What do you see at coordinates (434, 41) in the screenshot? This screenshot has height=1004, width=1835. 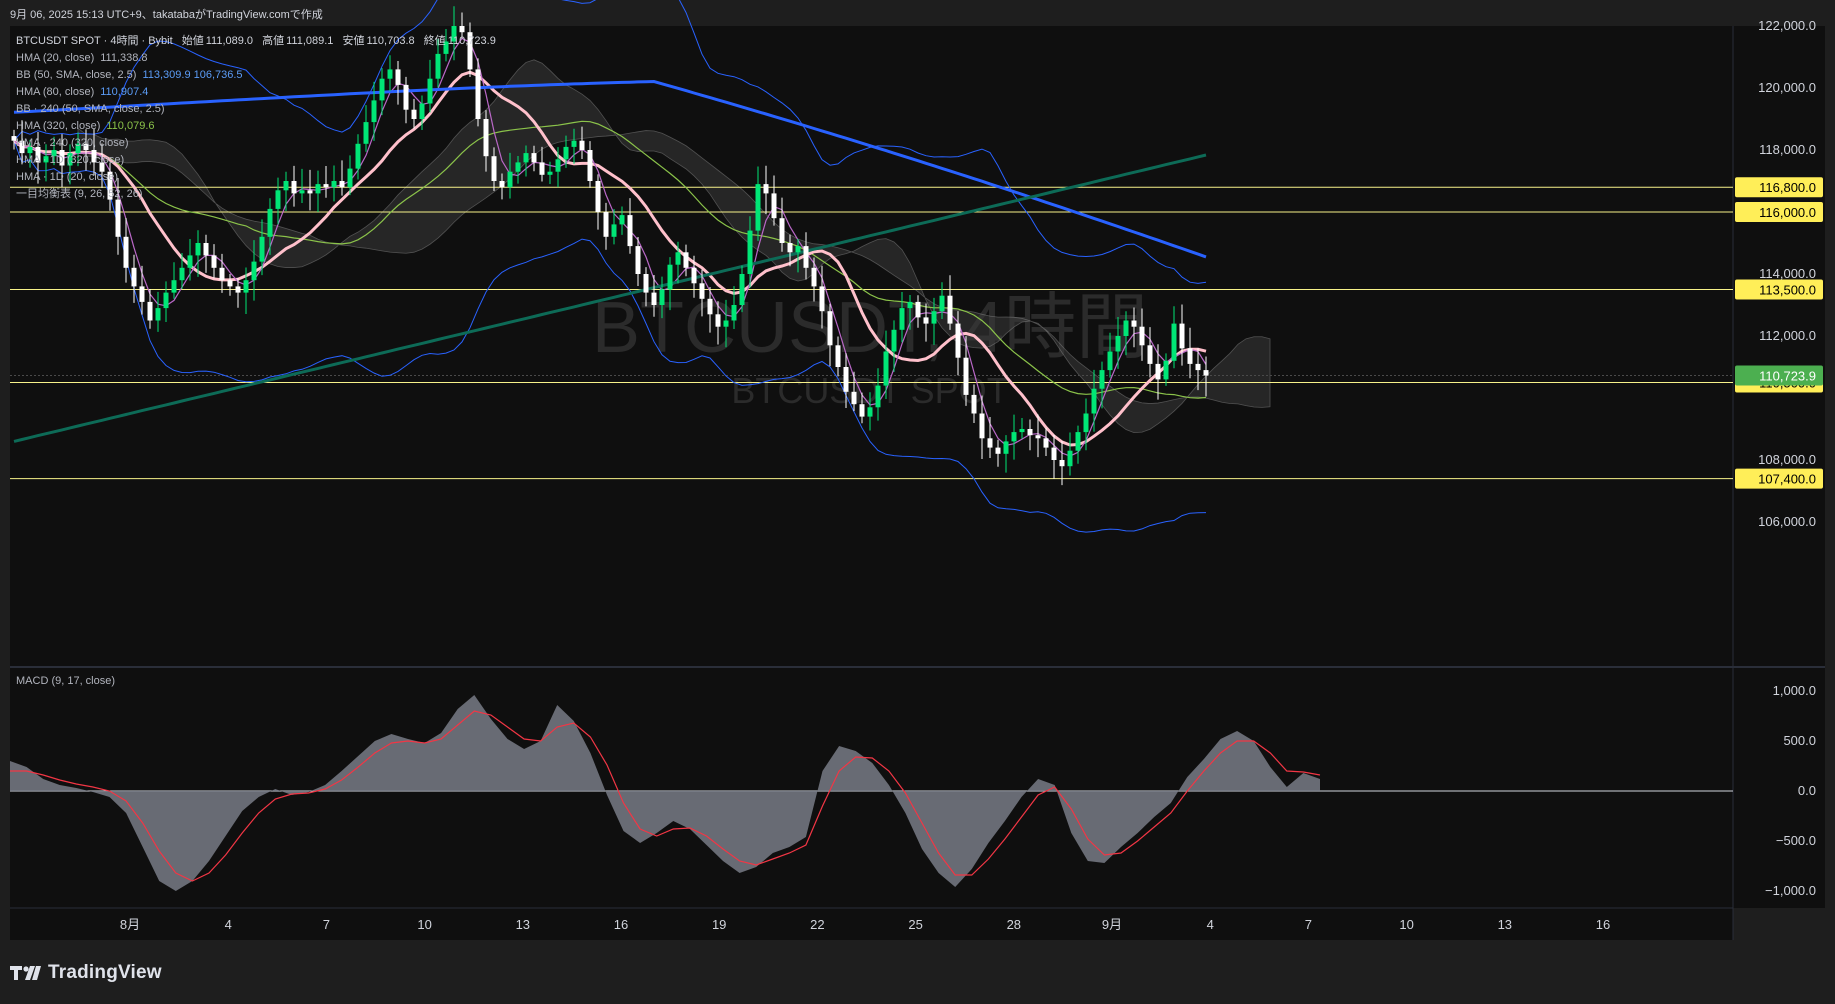 I see `legend-close-label: 終値` at bounding box center [434, 41].